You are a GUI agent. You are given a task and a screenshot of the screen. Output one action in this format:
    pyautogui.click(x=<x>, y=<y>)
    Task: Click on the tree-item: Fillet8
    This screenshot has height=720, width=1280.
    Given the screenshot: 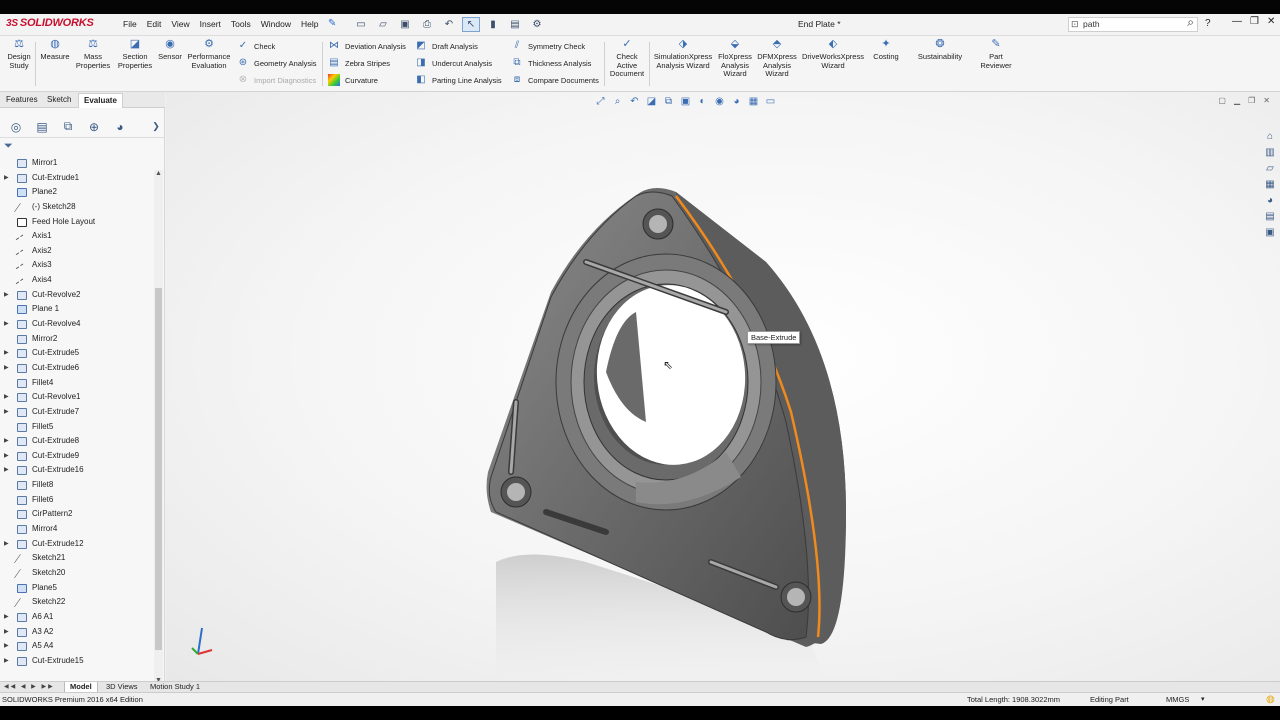 What is the action you would take?
    pyautogui.click(x=76, y=485)
    